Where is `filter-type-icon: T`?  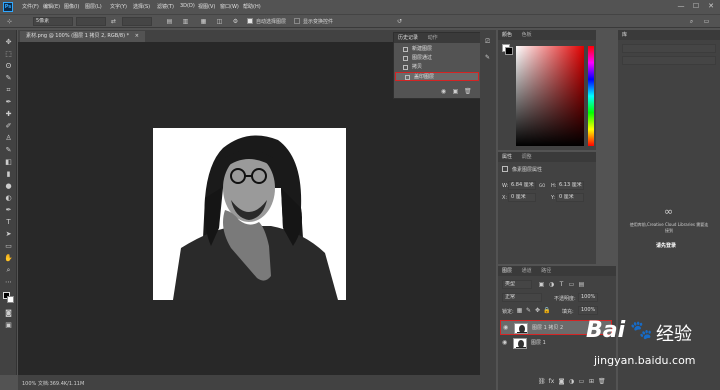 filter-type-icon: T is located at coordinates (561, 284).